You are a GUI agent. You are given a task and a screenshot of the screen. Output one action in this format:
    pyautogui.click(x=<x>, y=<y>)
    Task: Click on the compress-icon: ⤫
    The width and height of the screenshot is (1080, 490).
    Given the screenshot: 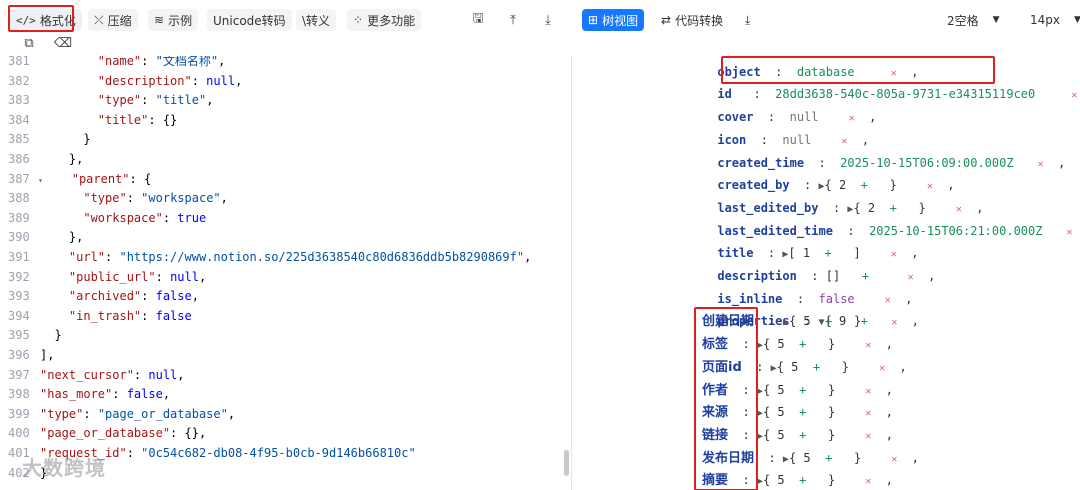 What is the action you would take?
    pyautogui.click(x=99, y=19)
    